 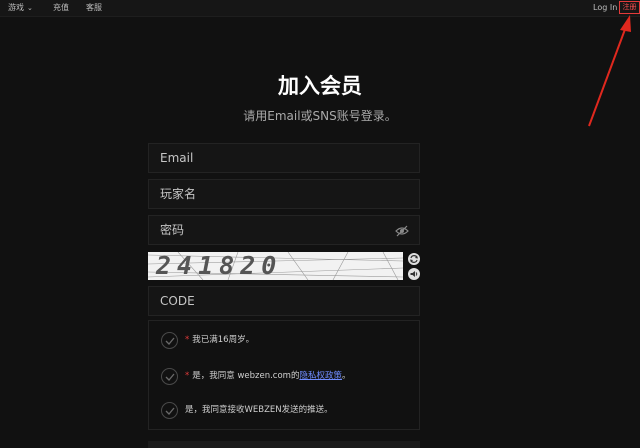 I want to click on audio-icon, so click(x=414, y=274).